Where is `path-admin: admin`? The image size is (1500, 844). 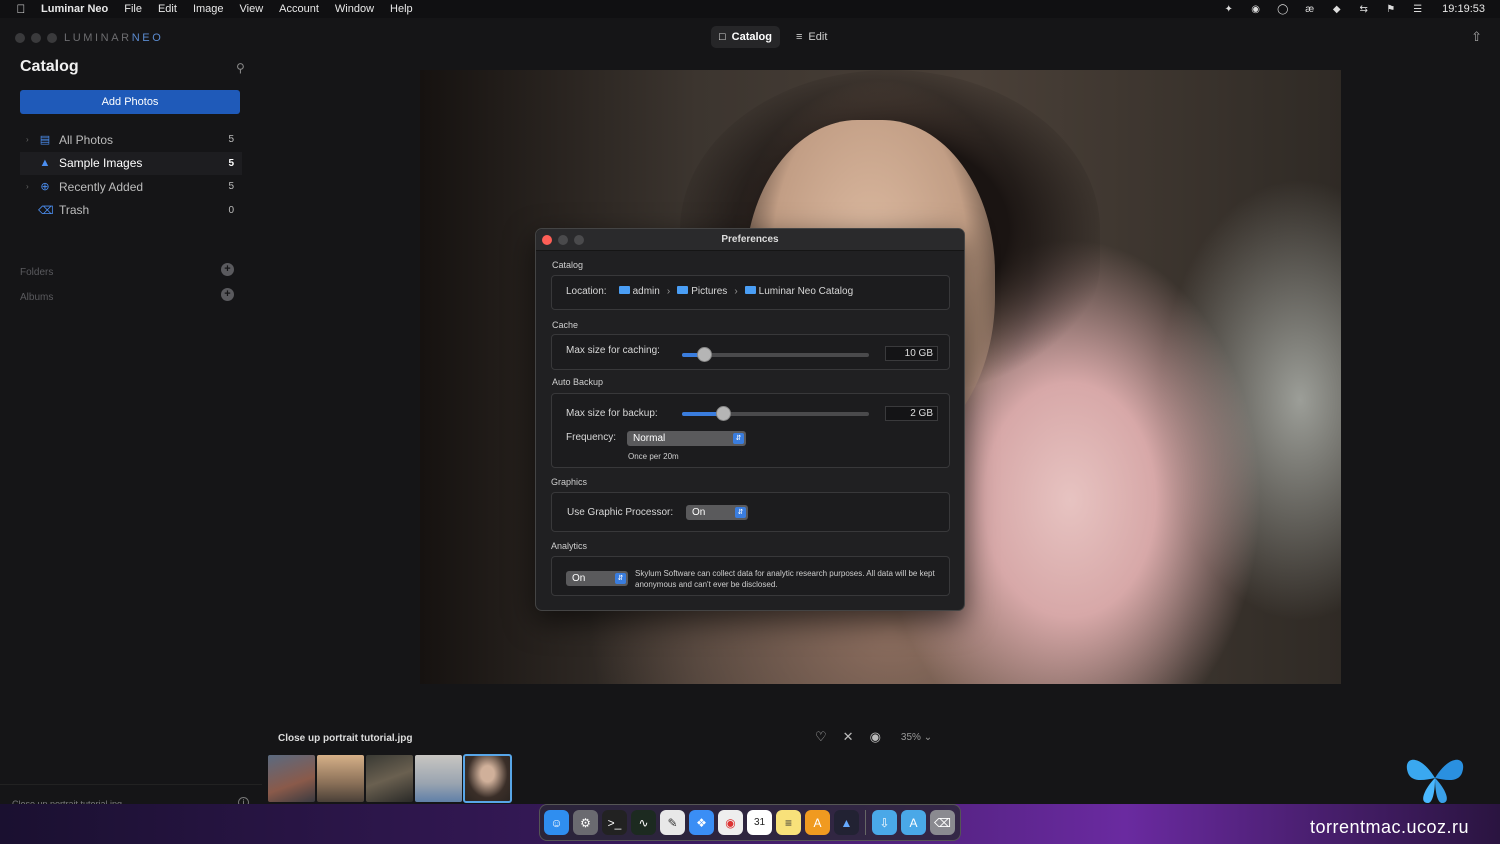 path-admin: admin is located at coordinates (639, 291).